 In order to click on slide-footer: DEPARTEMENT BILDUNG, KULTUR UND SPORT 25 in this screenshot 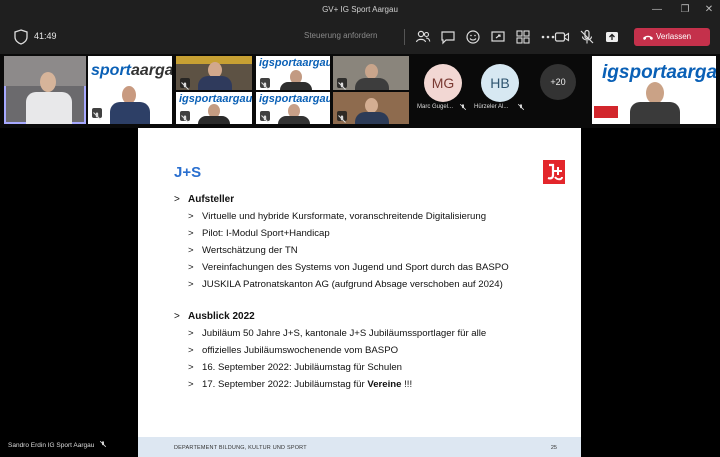, I will do `click(359, 447)`.